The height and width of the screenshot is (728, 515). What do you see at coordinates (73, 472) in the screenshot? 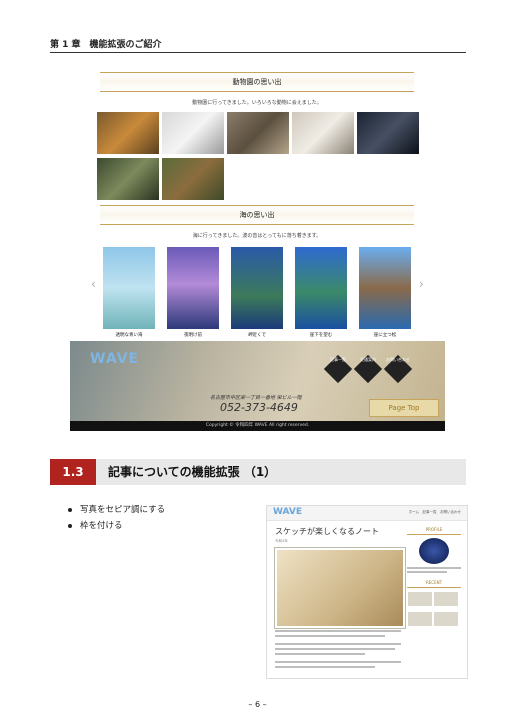
I see `section-number: 1.3` at bounding box center [73, 472].